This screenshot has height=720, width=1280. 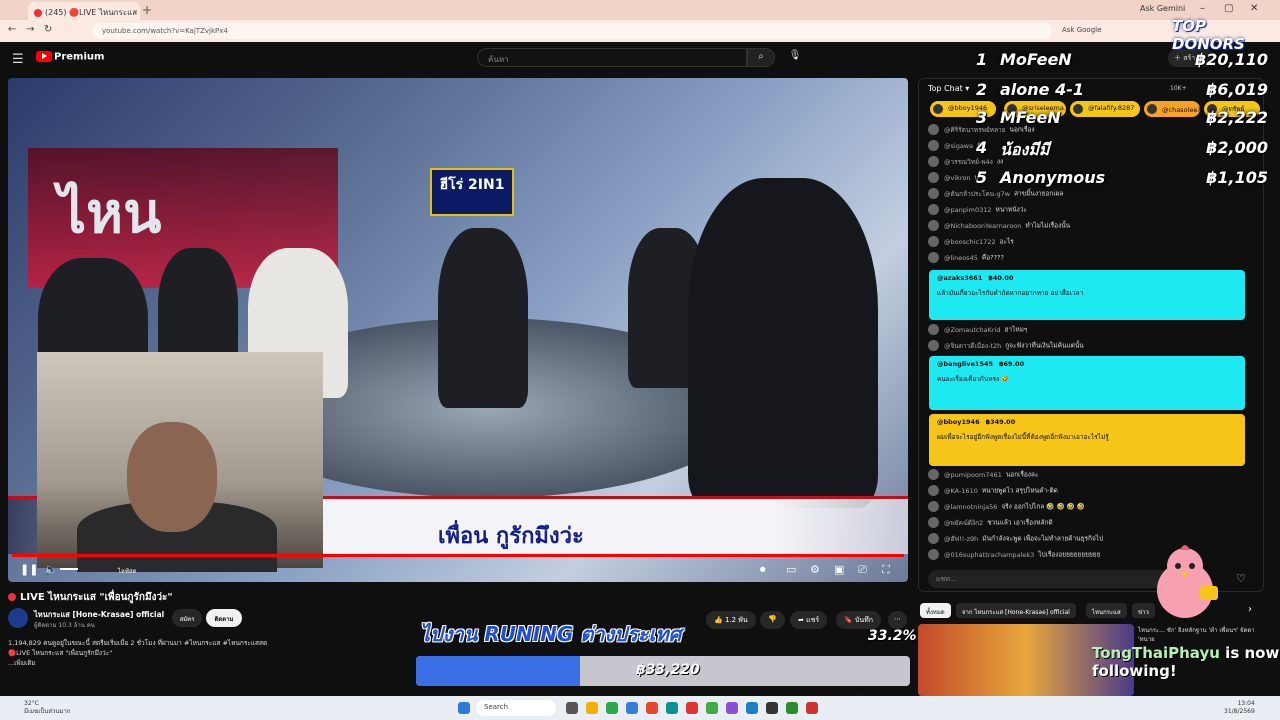 What do you see at coordinates (1106, 610) in the screenshot?
I see `related-filter-tab: ไหนกระแส` at bounding box center [1106, 610].